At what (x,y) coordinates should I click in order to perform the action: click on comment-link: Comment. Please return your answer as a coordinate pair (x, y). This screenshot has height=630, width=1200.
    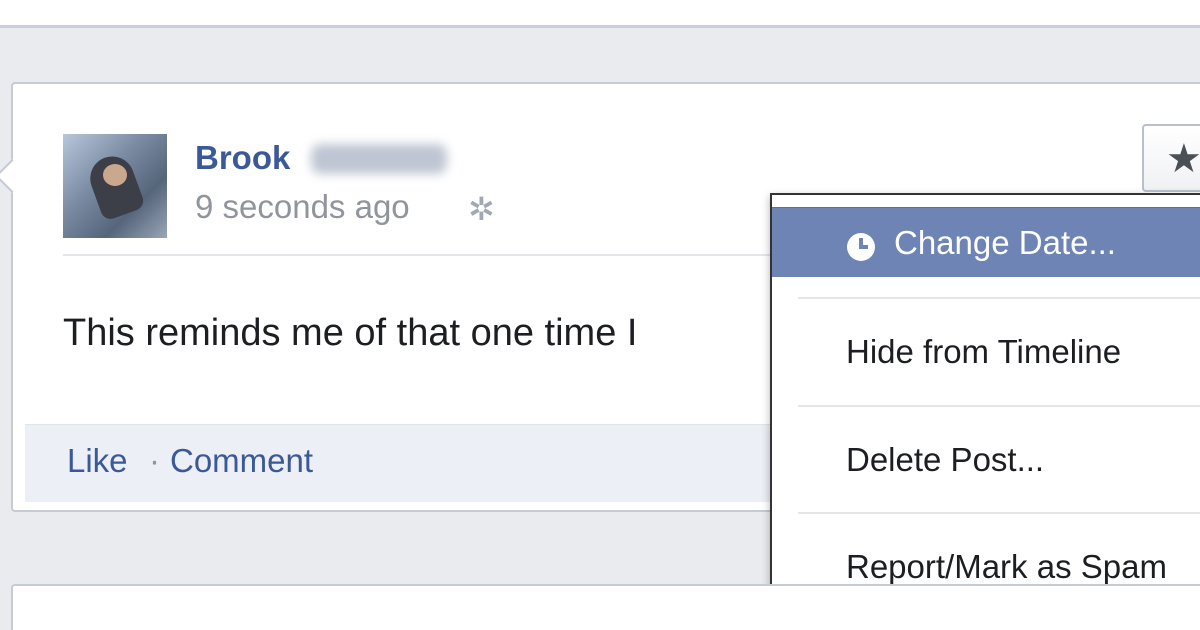
    Looking at the image, I should click on (241, 461).